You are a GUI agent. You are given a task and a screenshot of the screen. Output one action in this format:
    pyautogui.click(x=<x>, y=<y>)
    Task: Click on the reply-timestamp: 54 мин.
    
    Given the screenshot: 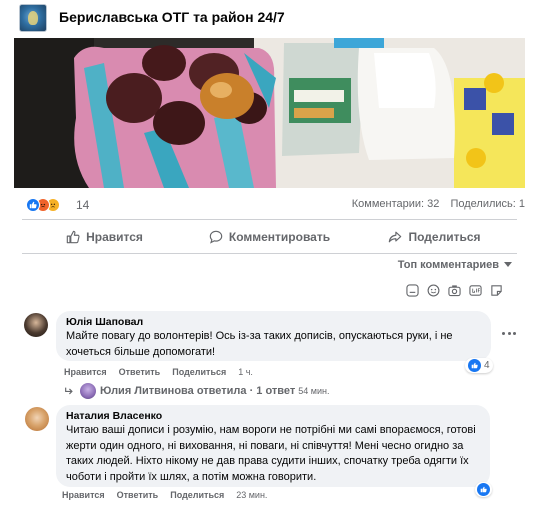 What is the action you would take?
    pyautogui.click(x=314, y=391)
    